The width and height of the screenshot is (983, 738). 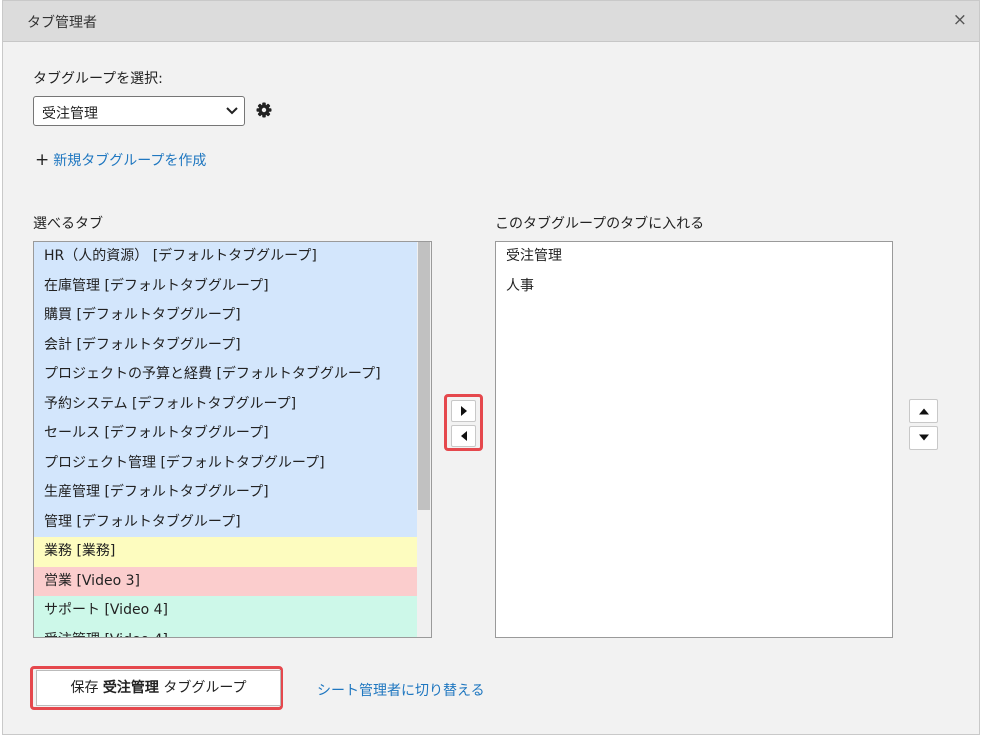 I want to click on available-tabs-header: 選べるタブ, so click(x=68, y=224).